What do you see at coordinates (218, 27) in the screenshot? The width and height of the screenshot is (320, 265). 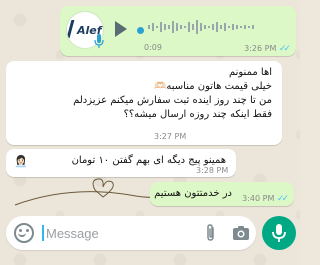 I see `audio-waveform` at bounding box center [218, 27].